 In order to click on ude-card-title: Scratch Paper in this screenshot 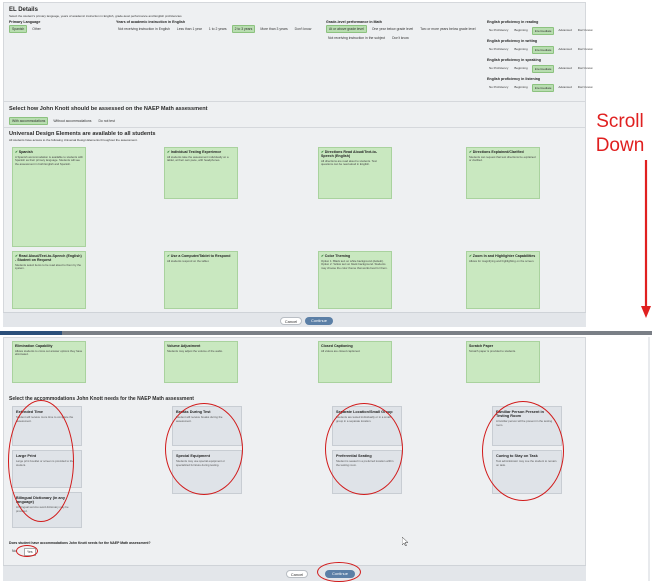, I will do `click(481, 346)`.